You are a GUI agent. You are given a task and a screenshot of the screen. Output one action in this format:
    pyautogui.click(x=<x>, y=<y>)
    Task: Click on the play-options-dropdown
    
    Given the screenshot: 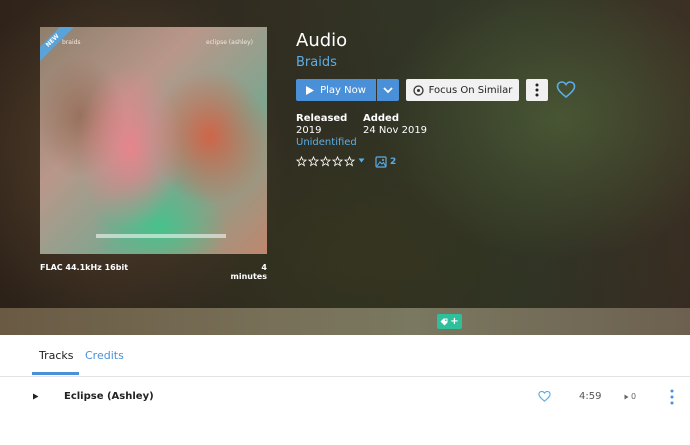 What is the action you would take?
    pyautogui.click(x=388, y=90)
    